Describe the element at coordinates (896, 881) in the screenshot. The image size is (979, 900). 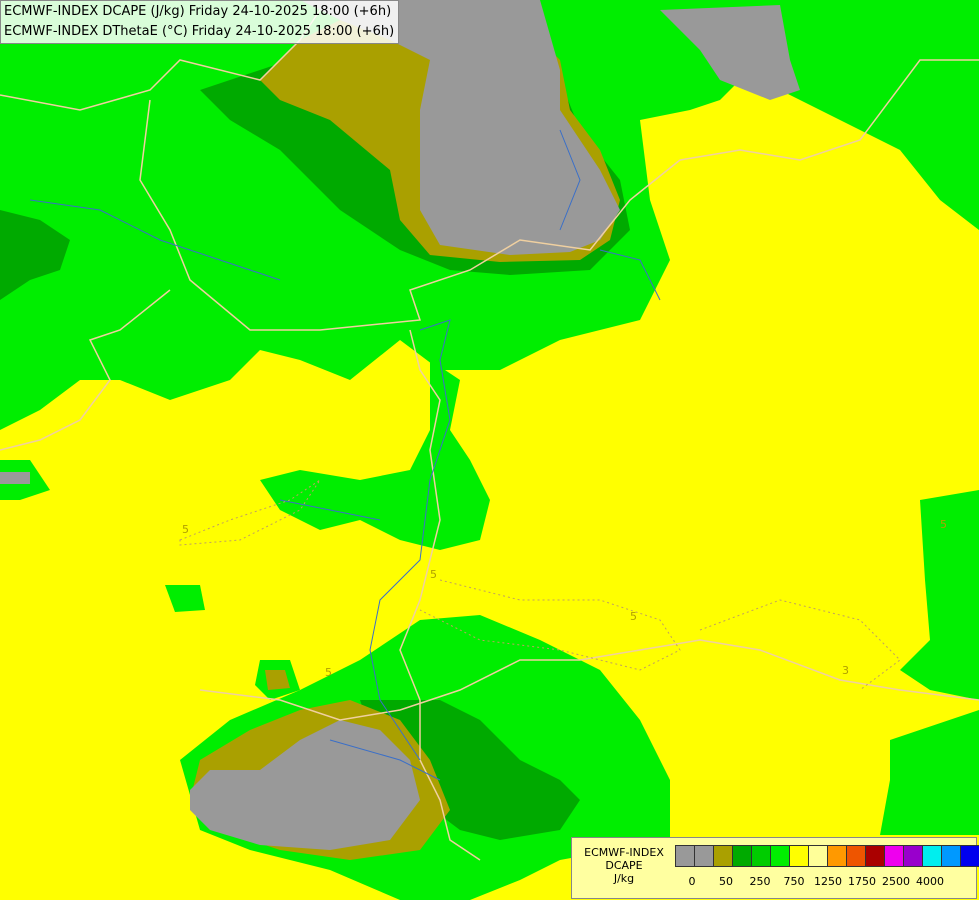
I see `legend-tick-label: 2500` at that location.